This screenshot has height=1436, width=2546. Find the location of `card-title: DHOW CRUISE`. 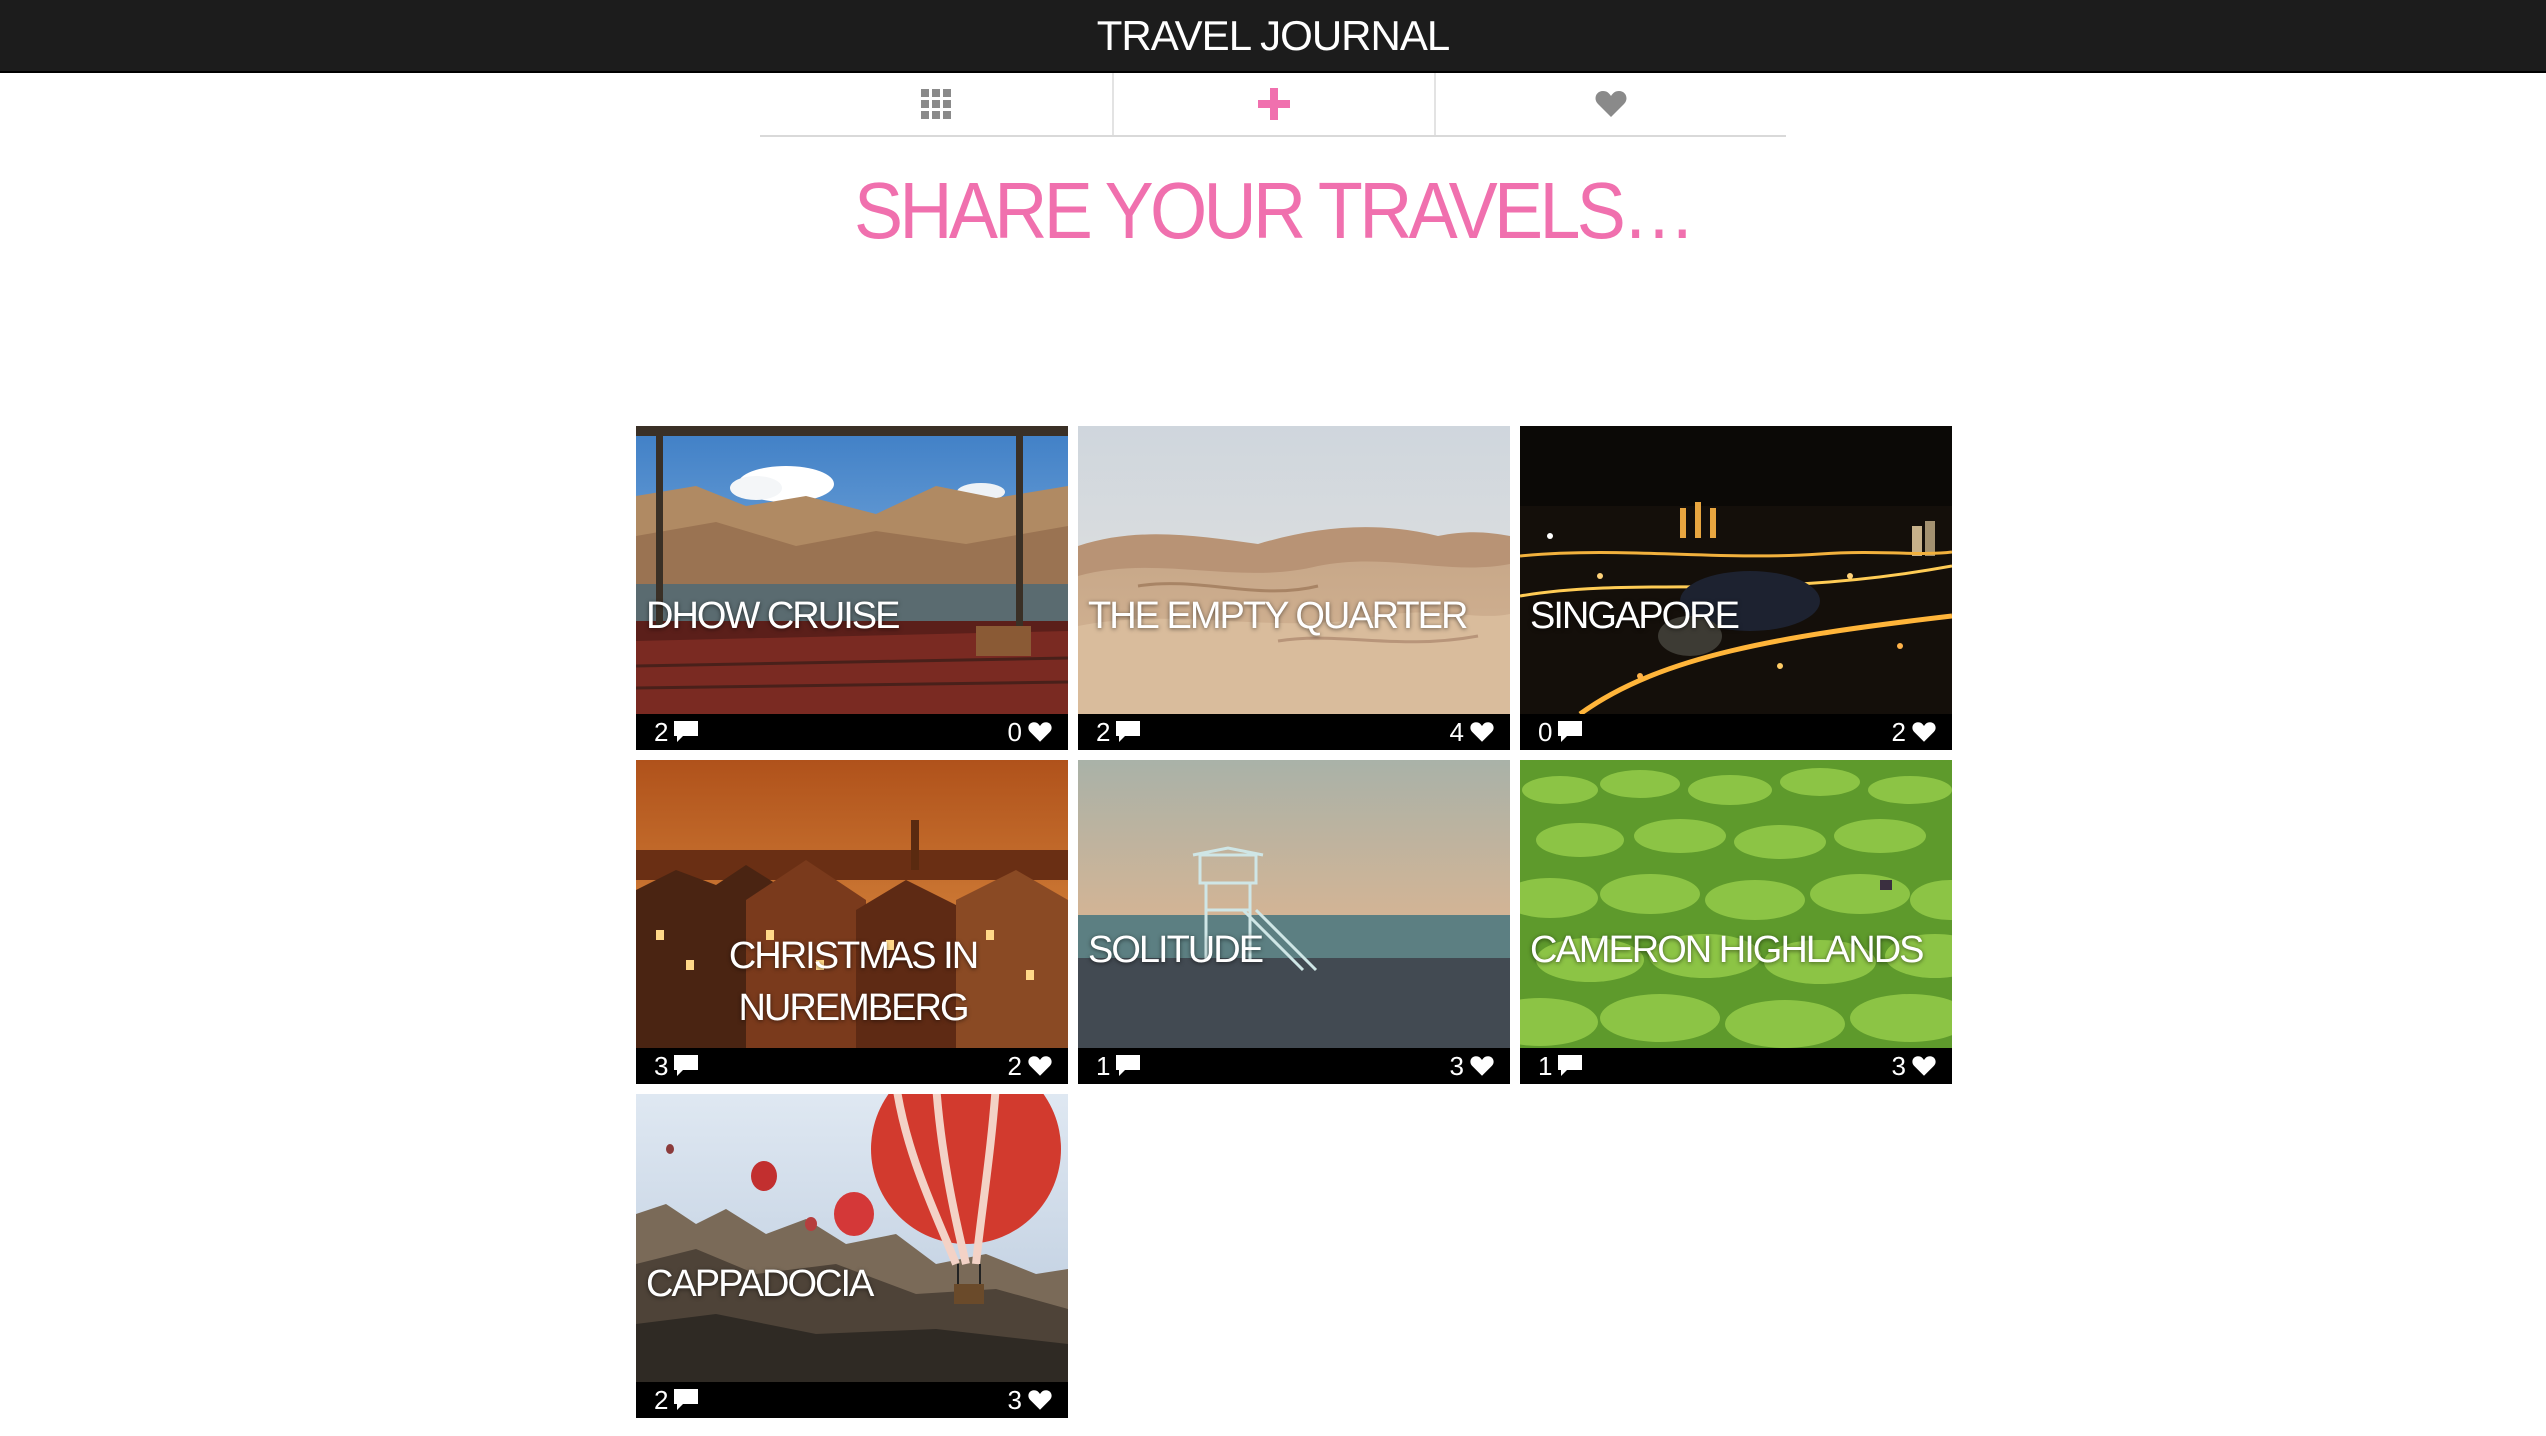

card-title: DHOW CRUISE is located at coordinates (773, 616).